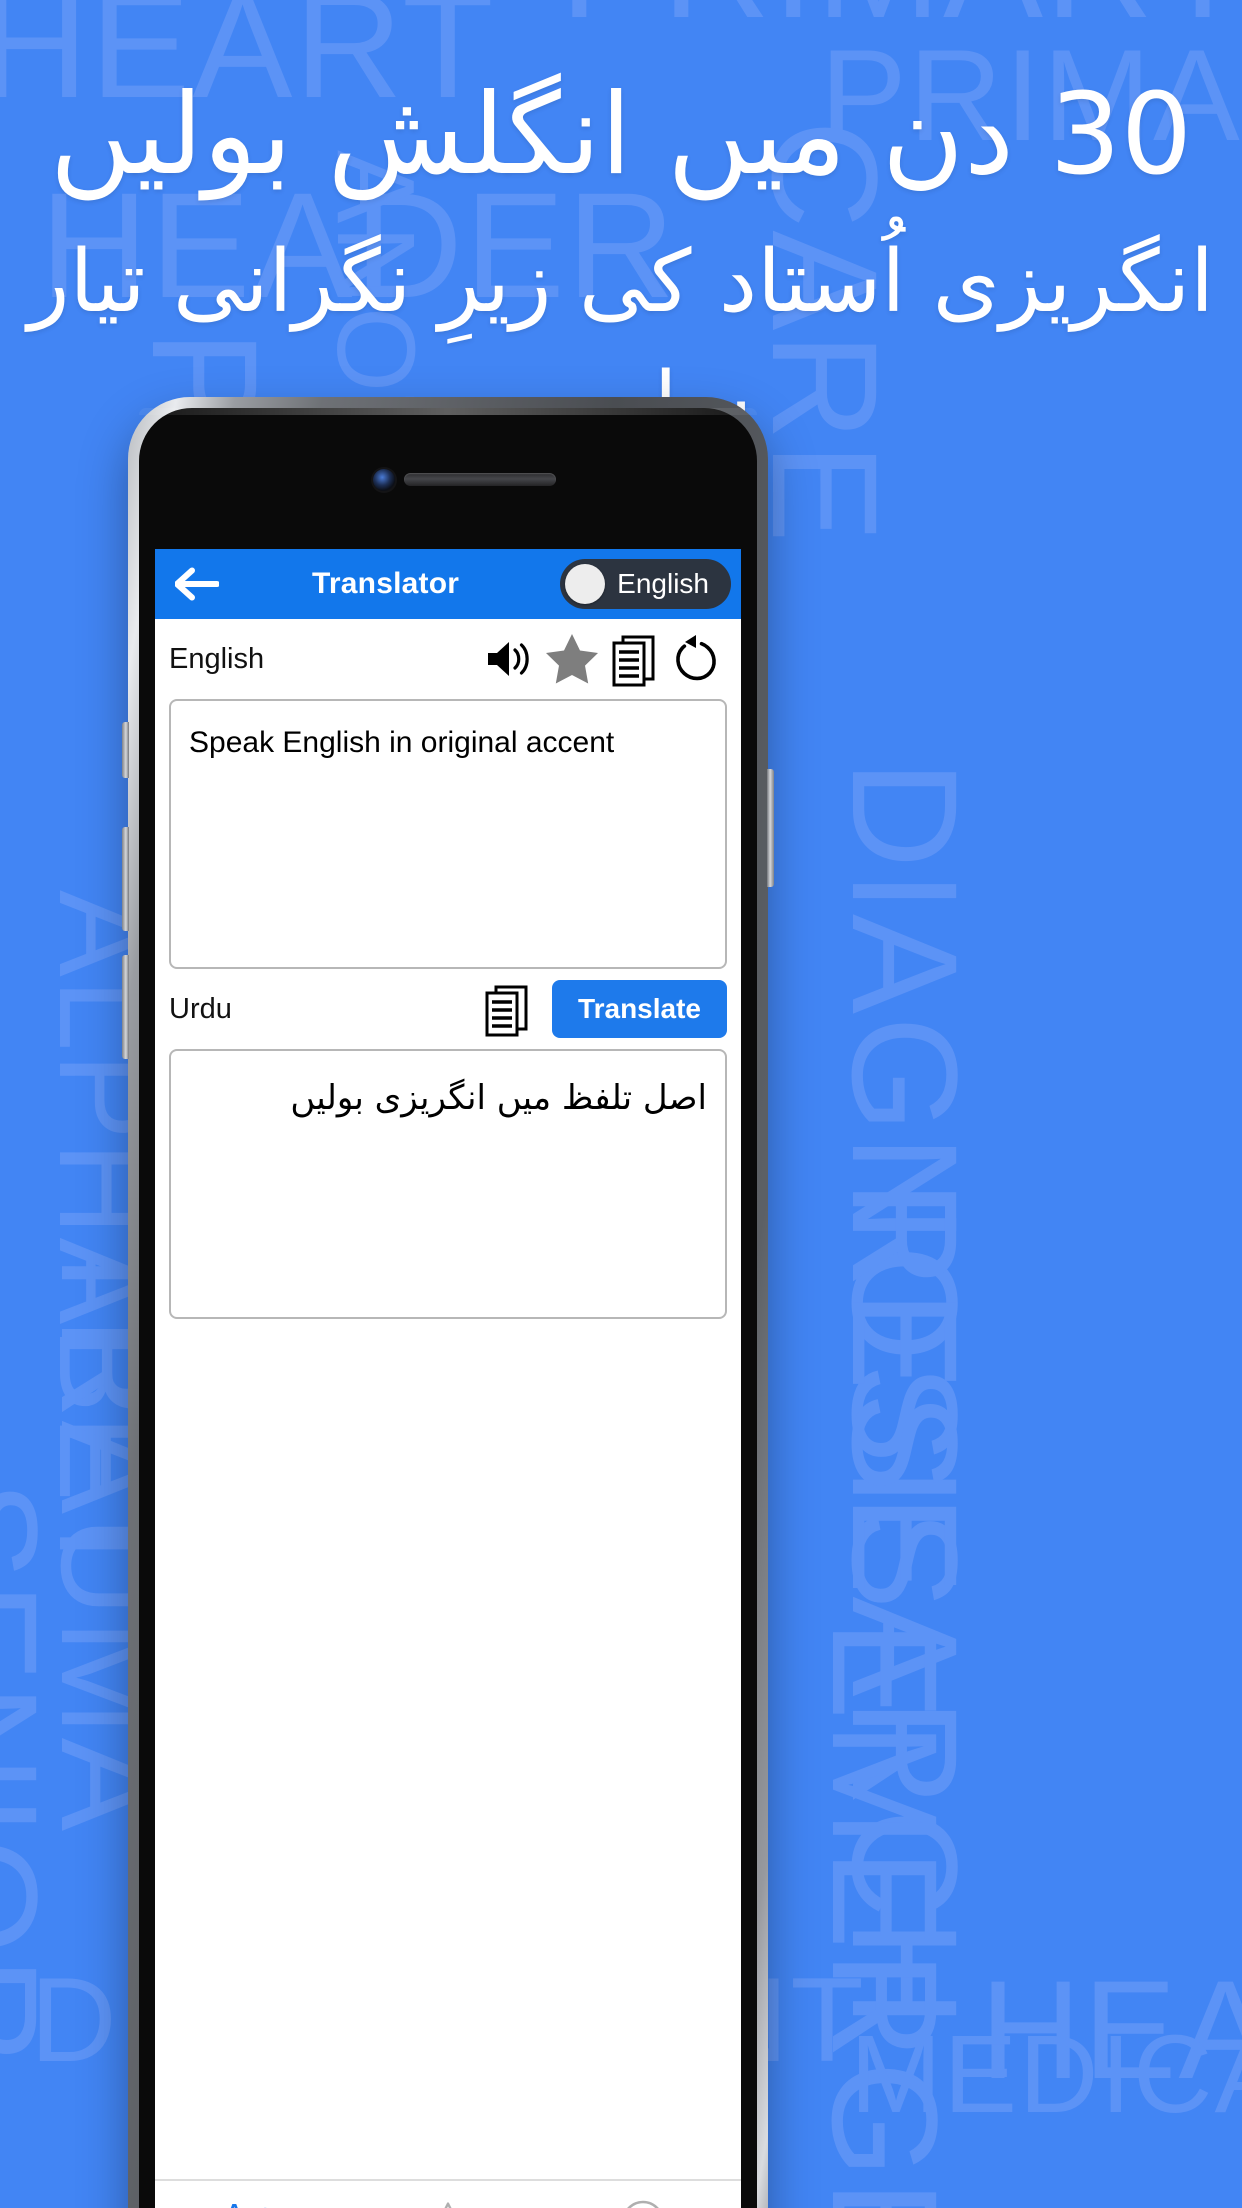 Image resolution: width=1242 pixels, height=2208 pixels. I want to click on target-language-label: Urdu, so click(200, 1008).